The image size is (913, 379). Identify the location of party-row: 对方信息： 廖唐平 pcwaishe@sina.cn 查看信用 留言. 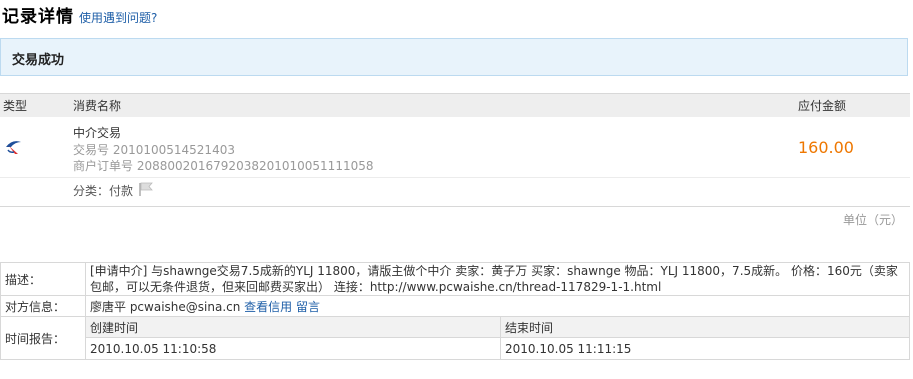
(455, 306).